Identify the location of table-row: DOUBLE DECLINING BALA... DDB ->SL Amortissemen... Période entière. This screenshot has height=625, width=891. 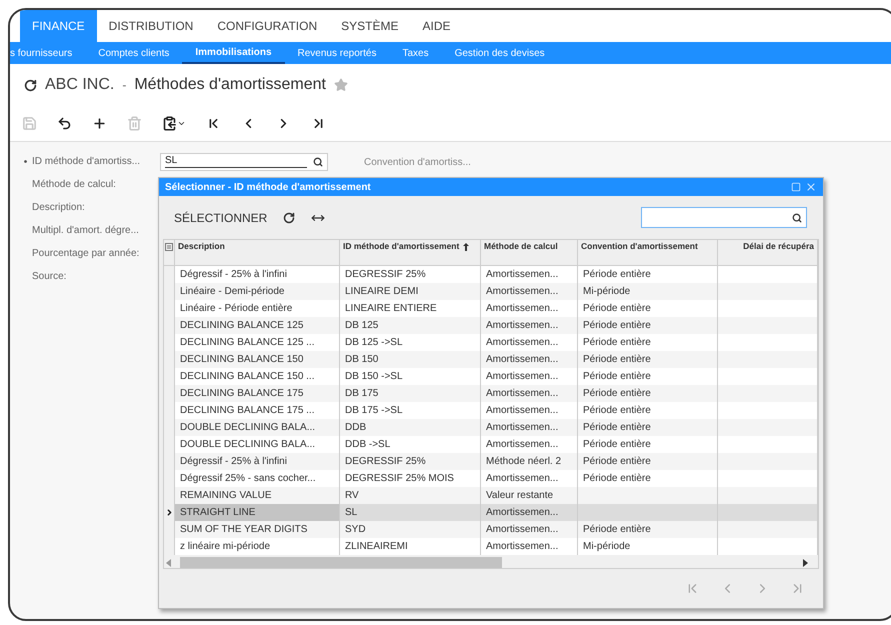
(491, 444).